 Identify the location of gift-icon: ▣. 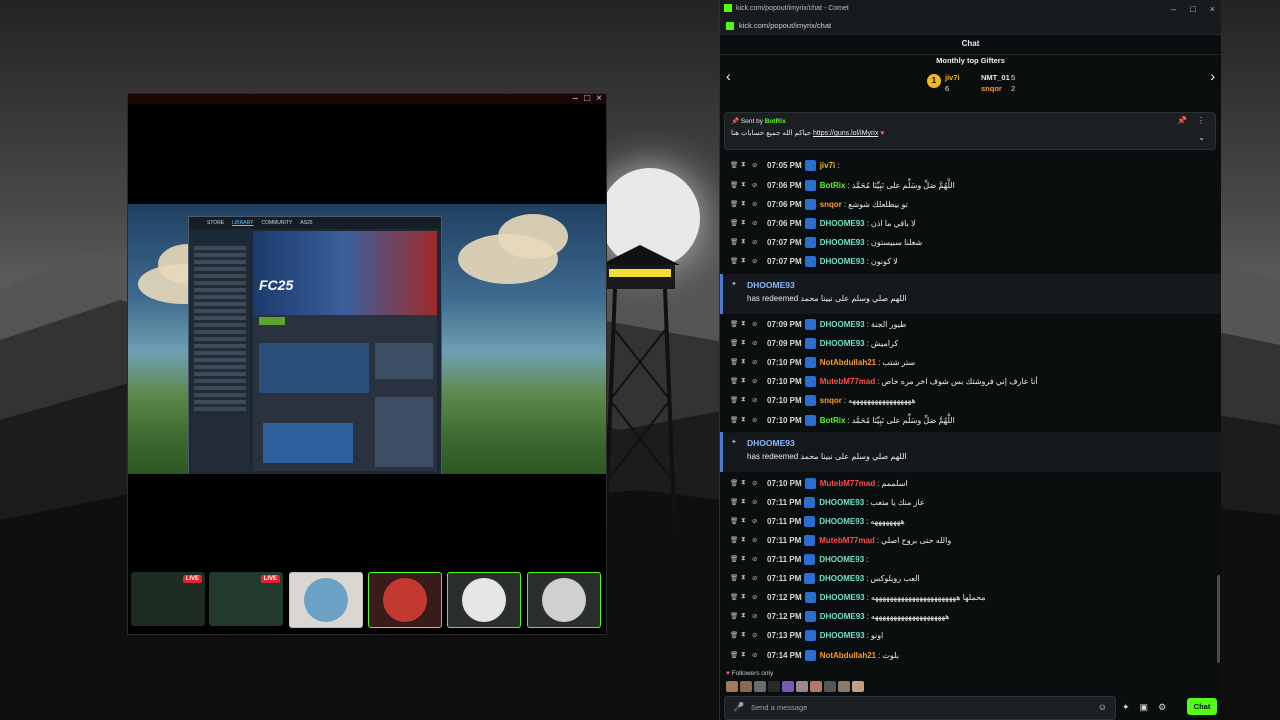
(1144, 707).